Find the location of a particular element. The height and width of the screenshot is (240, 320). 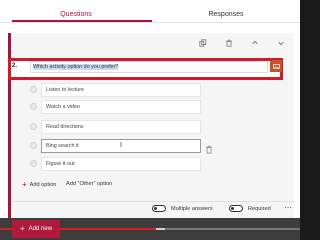

add-option-button: + Add option is located at coordinates (39, 185).